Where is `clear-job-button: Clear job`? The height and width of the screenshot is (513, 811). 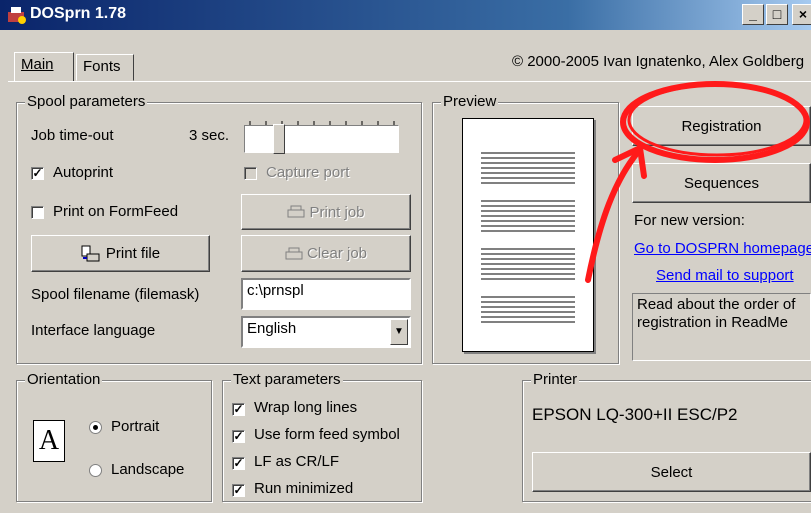
clear-job-button: Clear job is located at coordinates (326, 253).